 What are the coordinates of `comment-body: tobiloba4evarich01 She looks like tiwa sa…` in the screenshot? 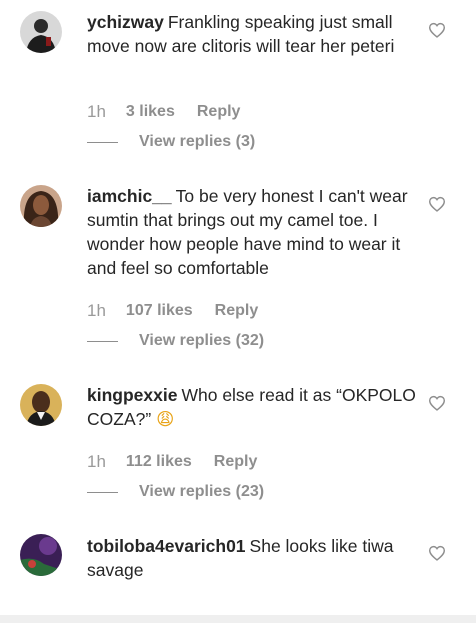 It's located at (254, 558).